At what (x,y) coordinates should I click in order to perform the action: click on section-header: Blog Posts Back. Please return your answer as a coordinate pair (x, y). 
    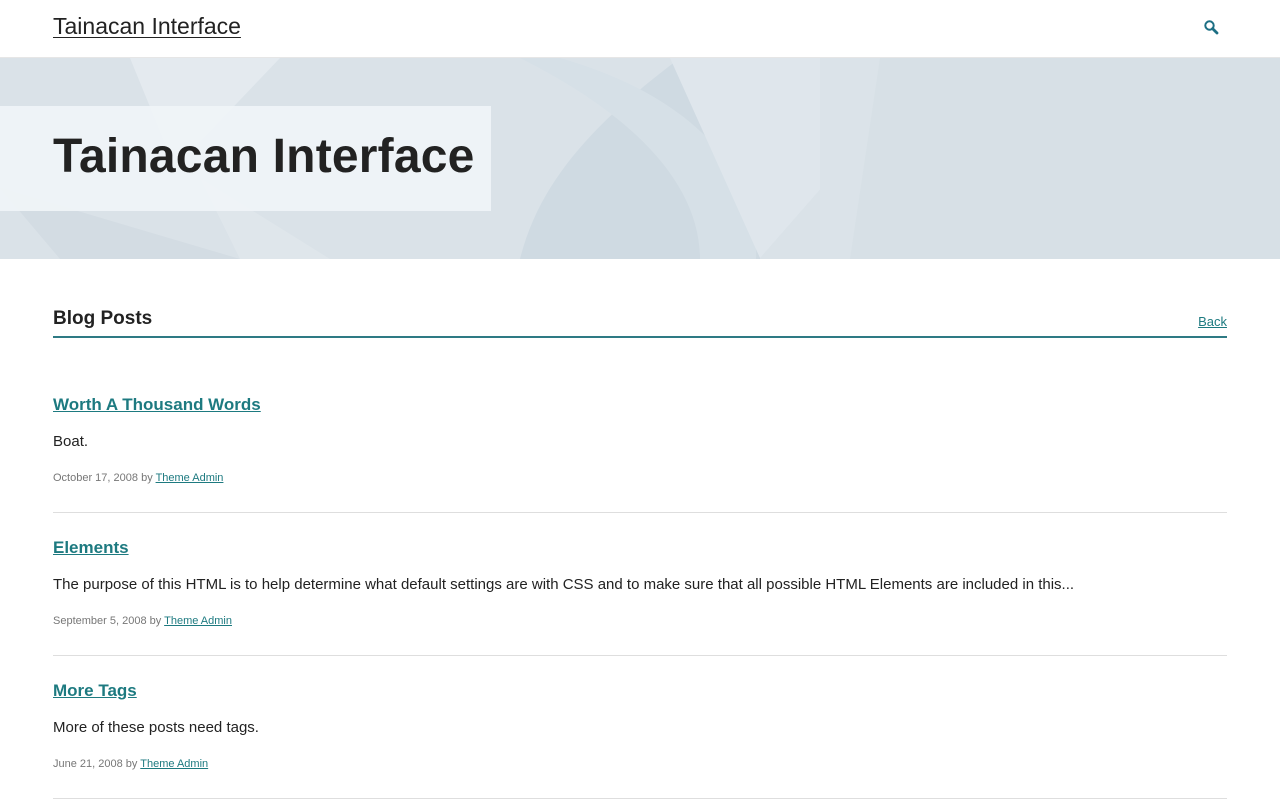
    Looking at the image, I should click on (640, 319).